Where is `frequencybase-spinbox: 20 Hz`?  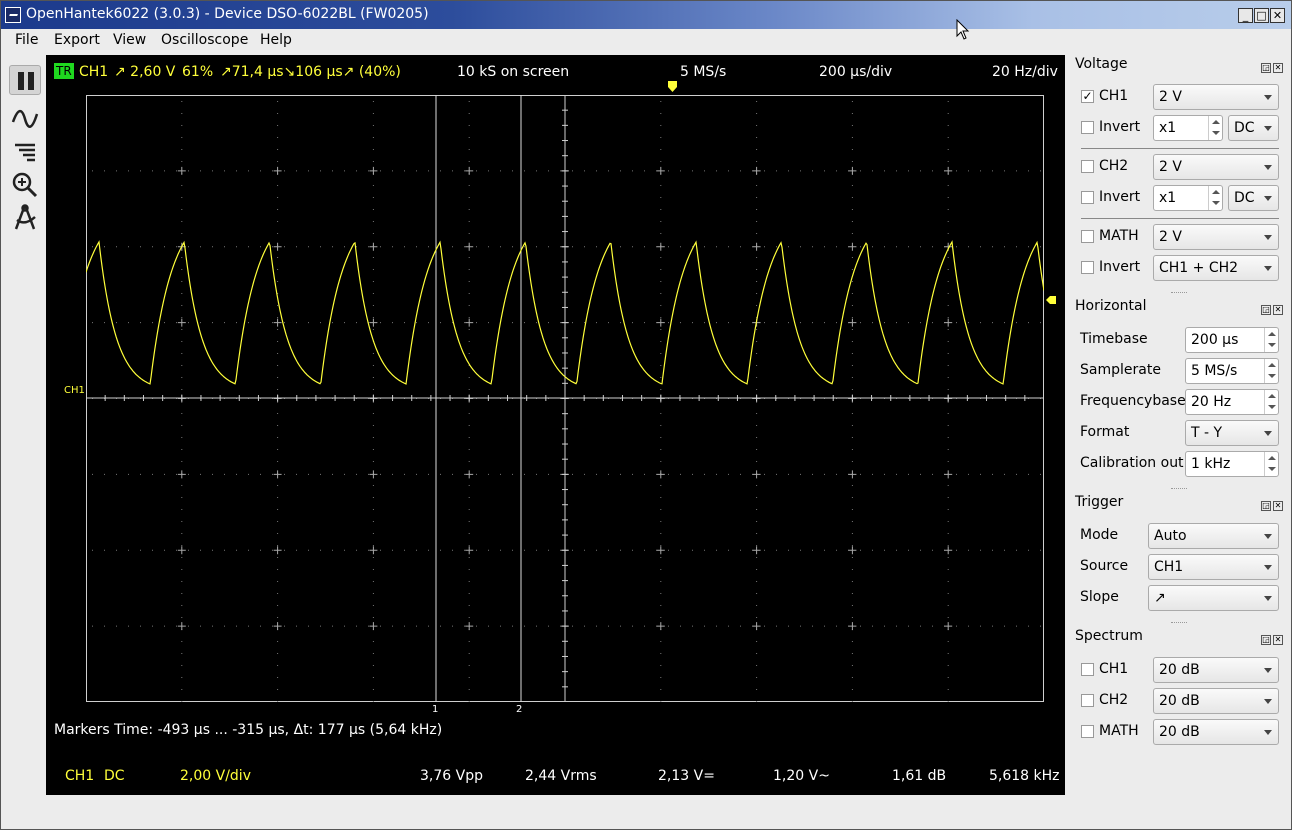 frequencybase-spinbox: 20 Hz is located at coordinates (1232, 402).